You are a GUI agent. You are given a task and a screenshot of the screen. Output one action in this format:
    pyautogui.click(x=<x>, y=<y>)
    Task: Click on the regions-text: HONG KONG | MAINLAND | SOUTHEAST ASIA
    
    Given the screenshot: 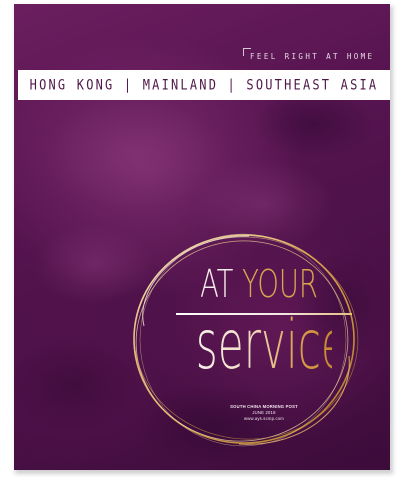 What is the action you would take?
    pyautogui.click(x=204, y=85)
    